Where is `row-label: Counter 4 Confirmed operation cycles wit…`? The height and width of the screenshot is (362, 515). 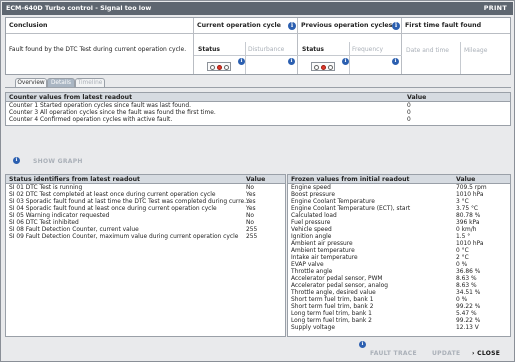
row-label: Counter 4 Confirmed operation cycles wit… is located at coordinates (91, 120).